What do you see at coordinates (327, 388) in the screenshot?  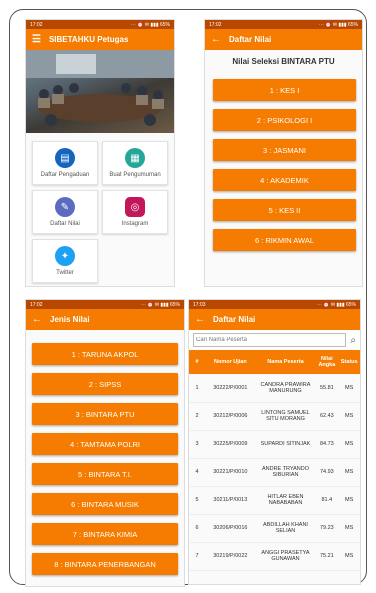 I see `cell-nilai: 55.81` at bounding box center [327, 388].